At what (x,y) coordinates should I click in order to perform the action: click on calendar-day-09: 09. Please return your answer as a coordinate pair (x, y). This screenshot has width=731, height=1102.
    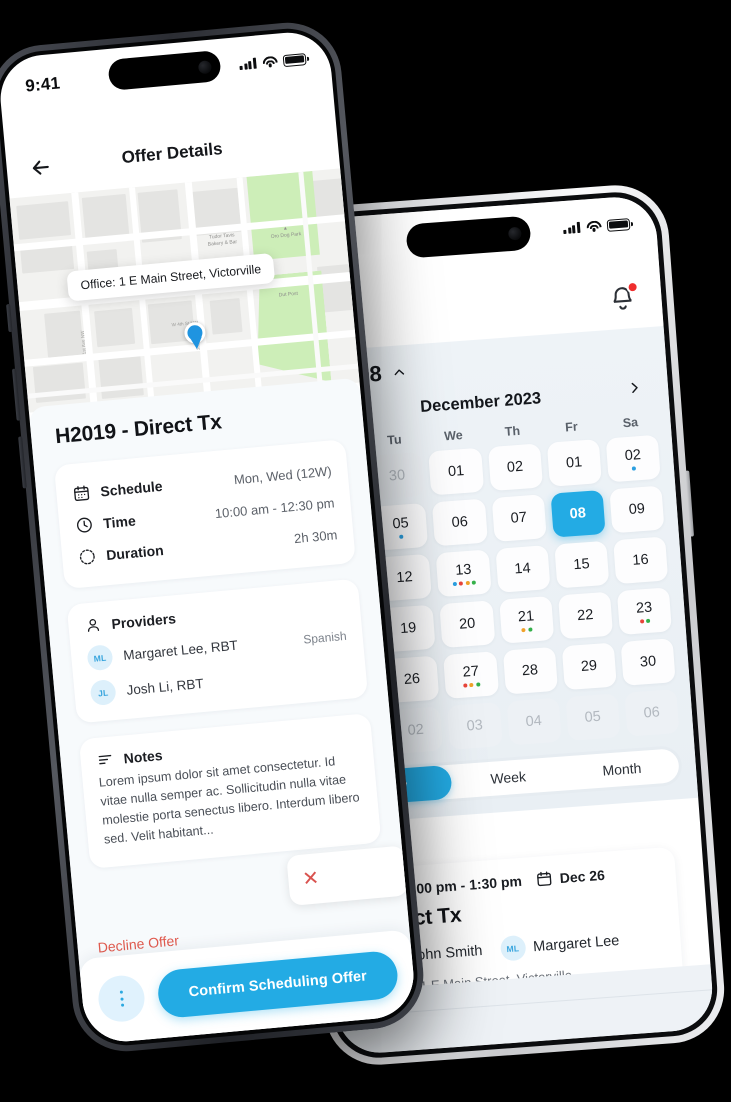
    Looking at the image, I should click on (637, 509).